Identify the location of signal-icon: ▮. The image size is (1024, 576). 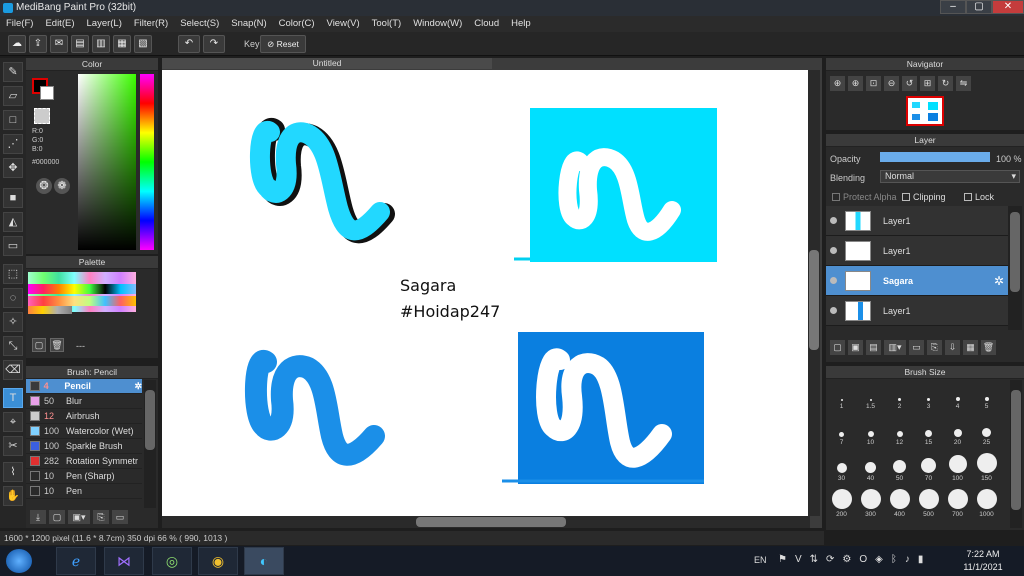
(921, 559).